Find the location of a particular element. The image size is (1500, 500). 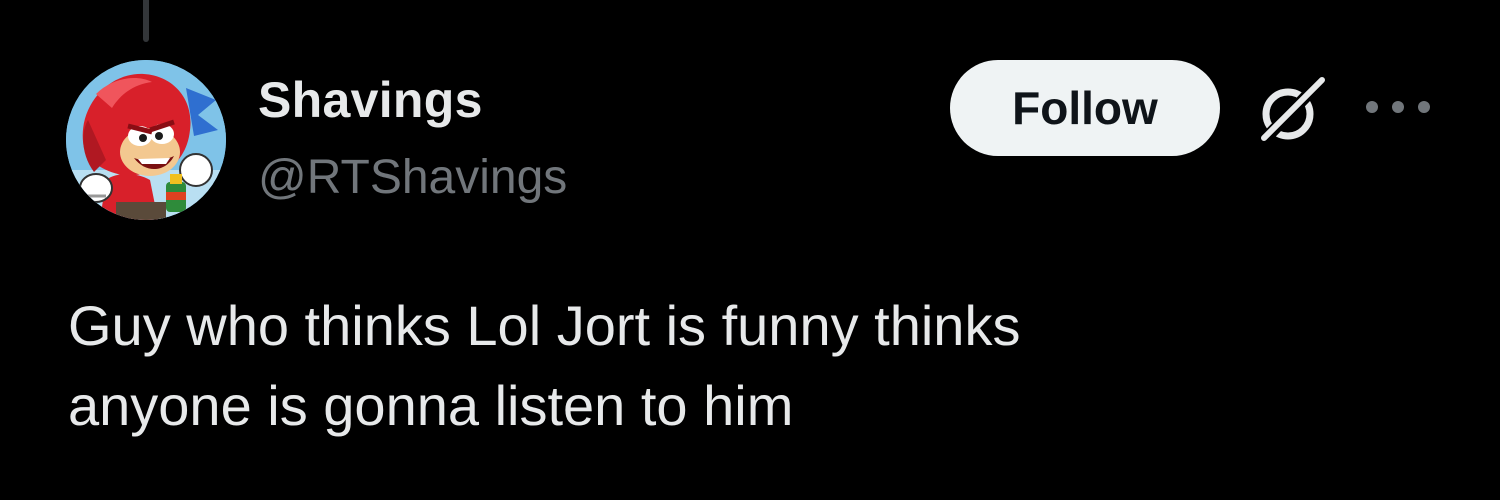

user-handle: @RTShavings is located at coordinates (412, 178).